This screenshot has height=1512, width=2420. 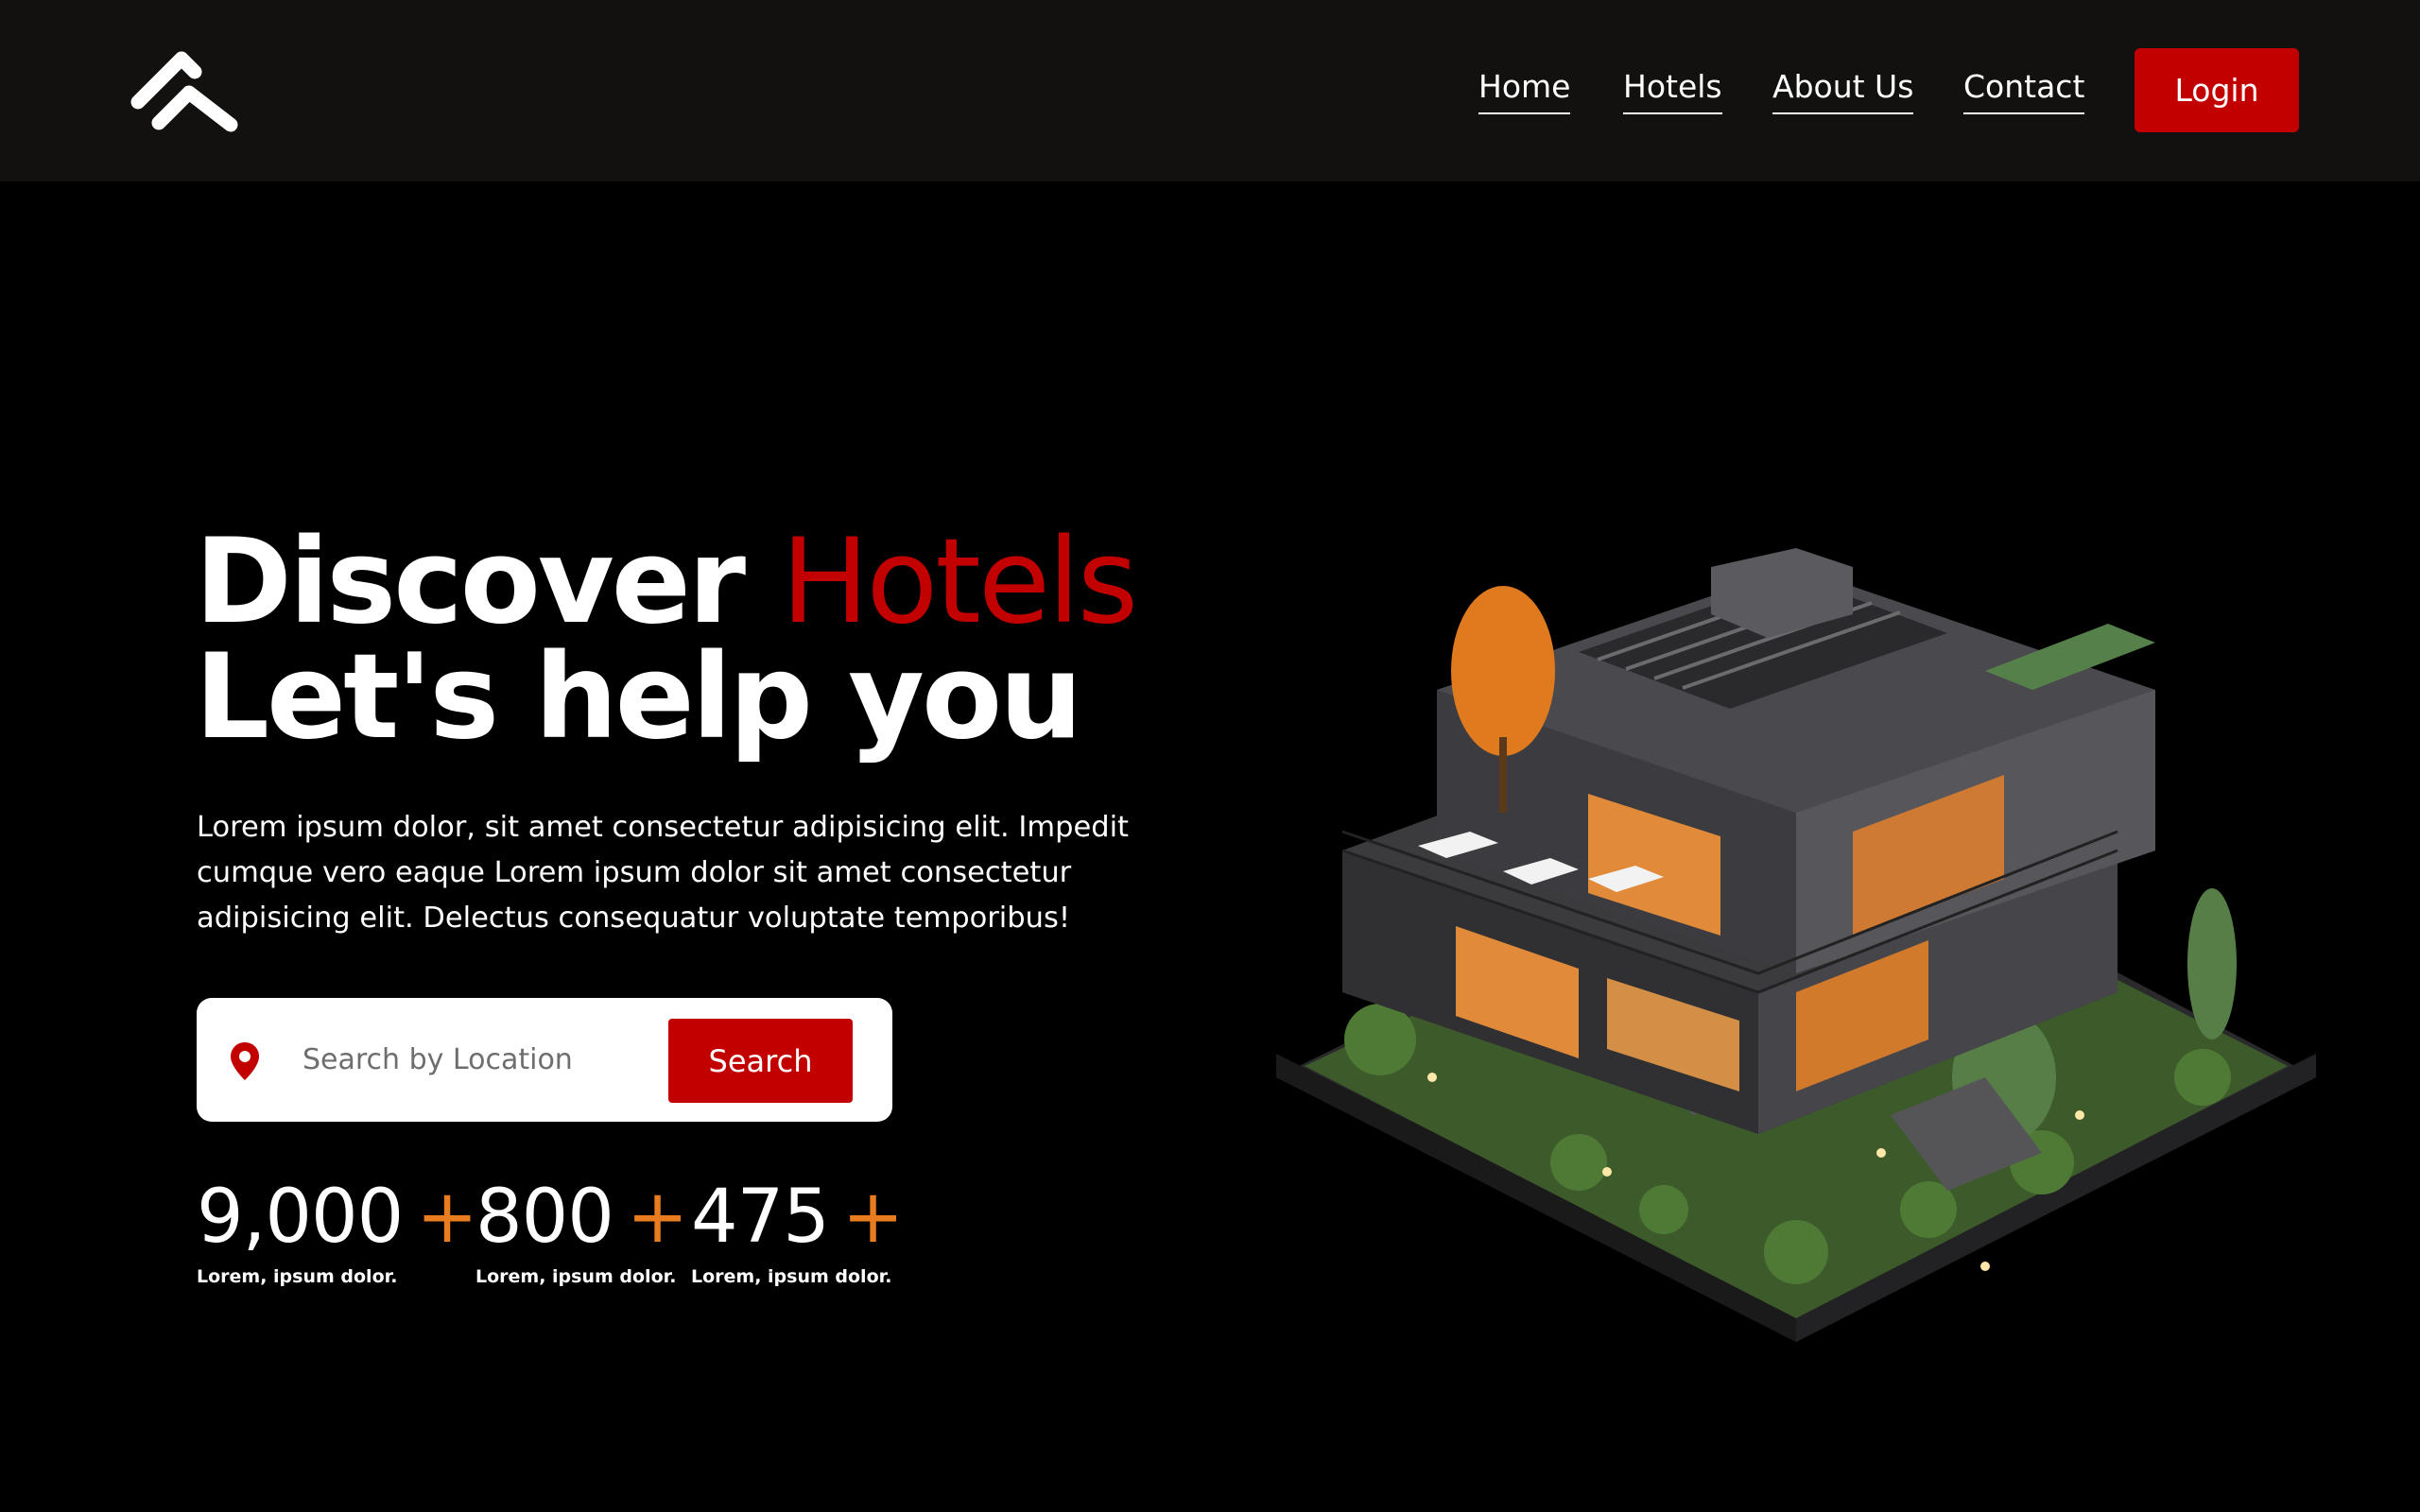 What do you see at coordinates (582, 1217) in the screenshot?
I see `stat-value: 800 +` at bounding box center [582, 1217].